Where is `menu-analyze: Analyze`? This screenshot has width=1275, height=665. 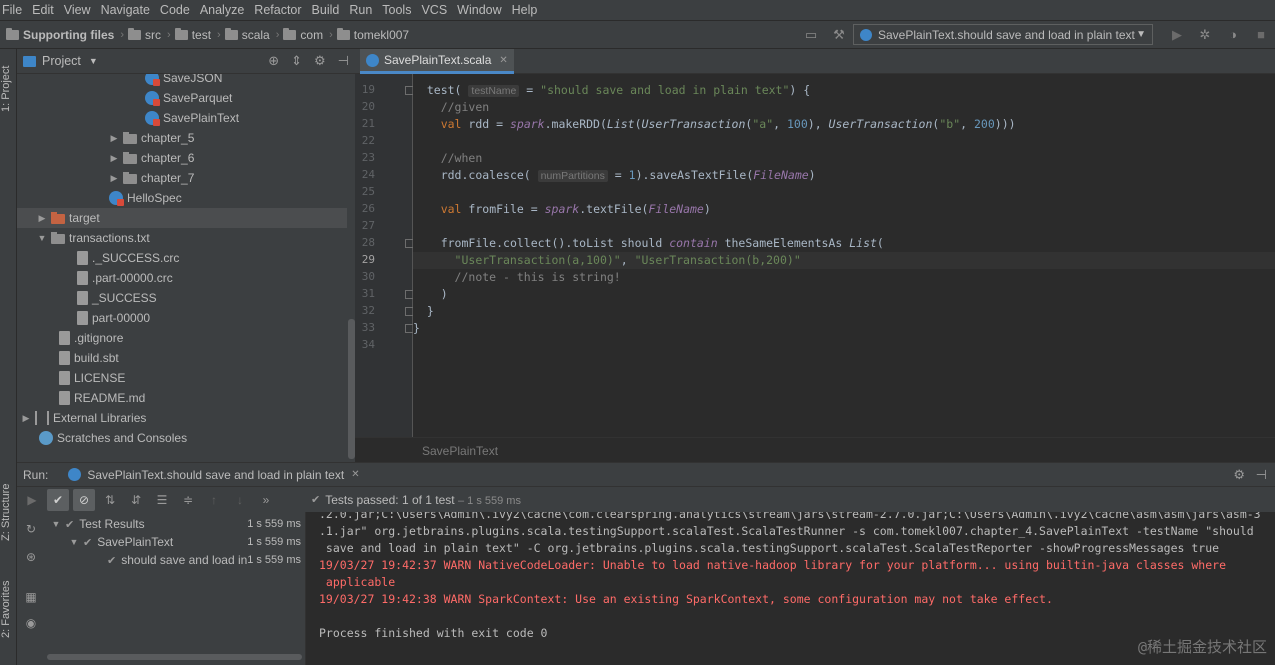
menu-analyze: Analyze is located at coordinates (222, 10).